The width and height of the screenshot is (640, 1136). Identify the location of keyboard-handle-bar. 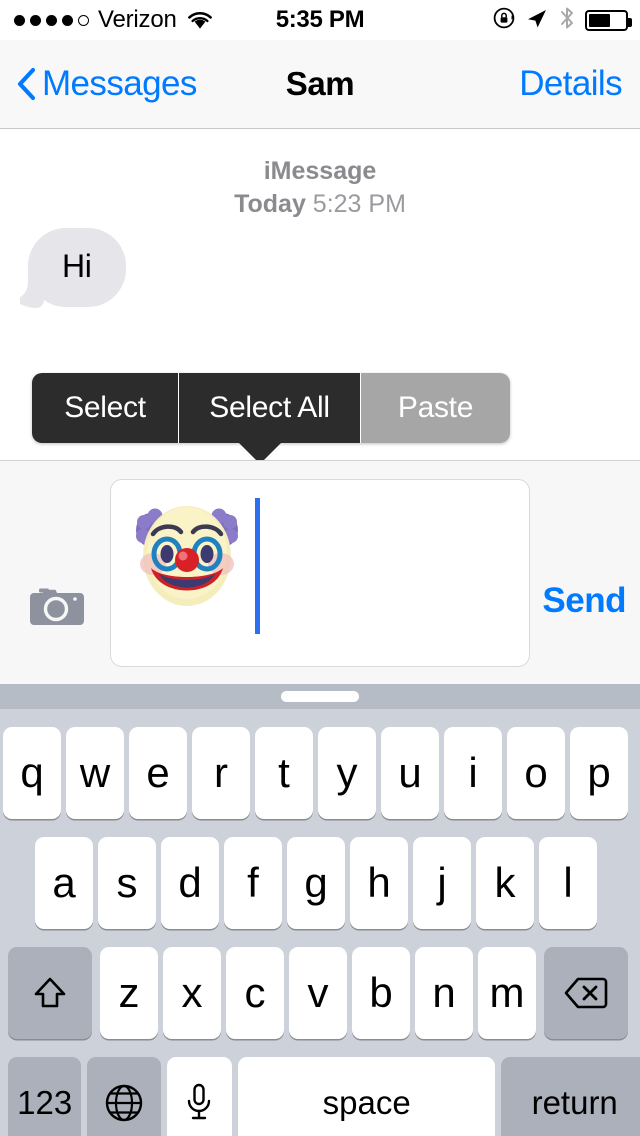
(320, 696).